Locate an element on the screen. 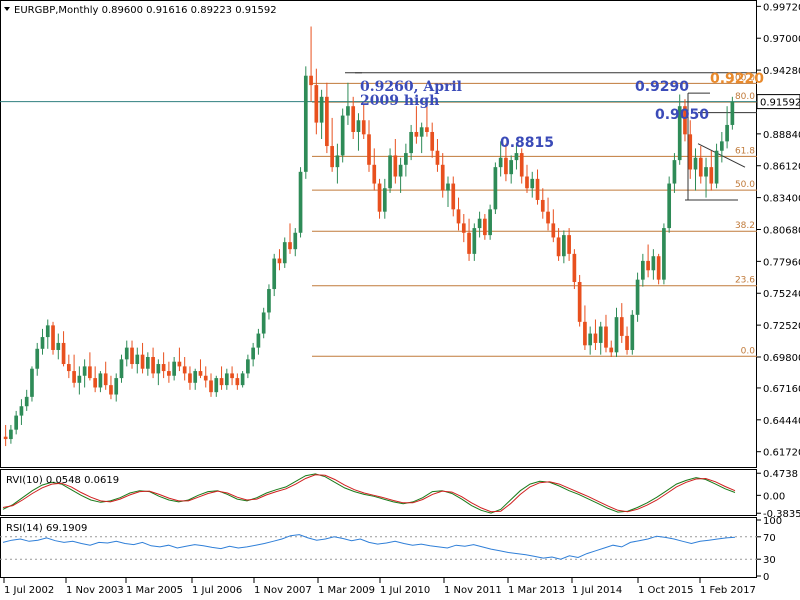 The height and width of the screenshot is (600, 800). y-tick-label: 0.99720 is located at coordinates (781, 7).